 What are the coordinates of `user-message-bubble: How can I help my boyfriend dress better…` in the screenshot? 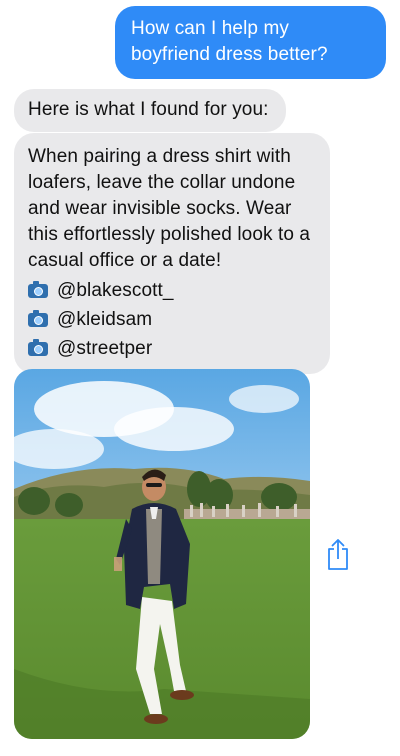 It's located at (250, 42).